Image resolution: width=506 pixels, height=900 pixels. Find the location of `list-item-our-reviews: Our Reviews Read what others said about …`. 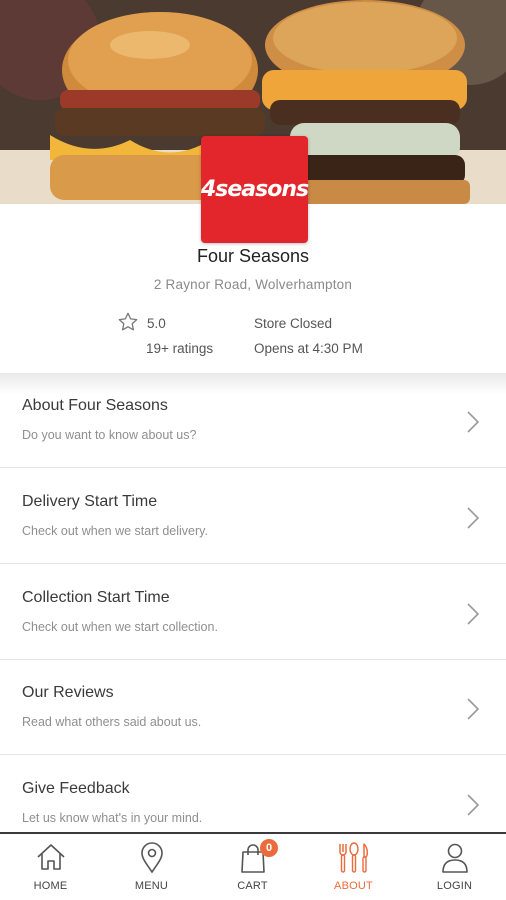

list-item-our-reviews: Our Reviews Read what others said about … is located at coordinates (253, 707).